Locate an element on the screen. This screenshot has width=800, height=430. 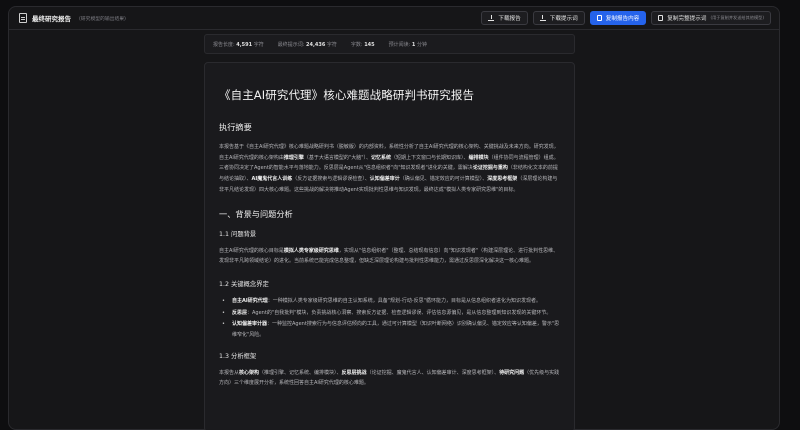
text-run: （短期上下文窗口与长期知识库）、 is located at coordinates (430, 157).